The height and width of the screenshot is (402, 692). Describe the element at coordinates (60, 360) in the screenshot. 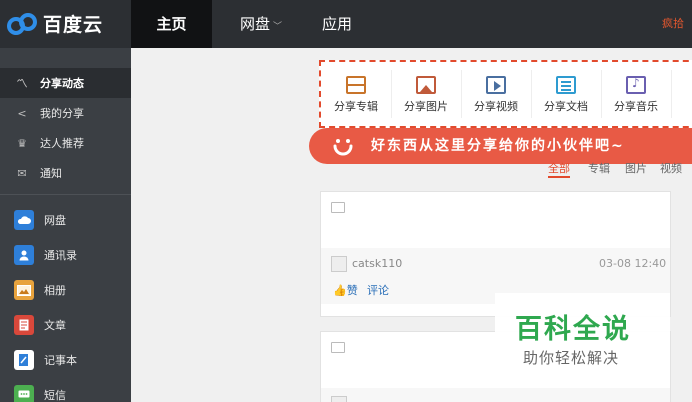

I see `sidebar-app-label: 记事本` at that location.